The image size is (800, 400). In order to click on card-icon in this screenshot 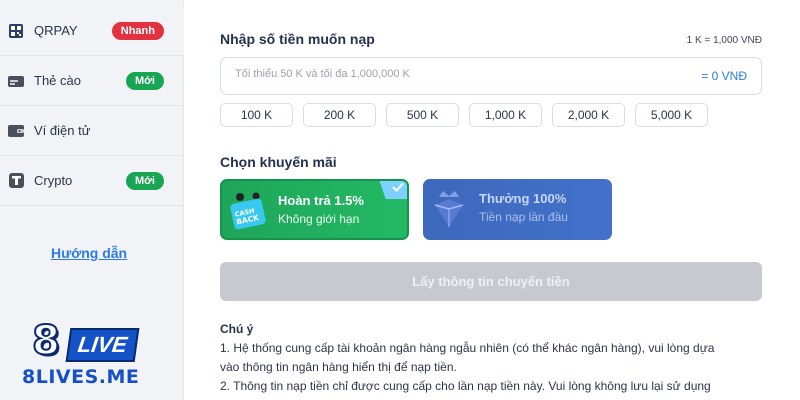, I will do `click(16, 81)`.